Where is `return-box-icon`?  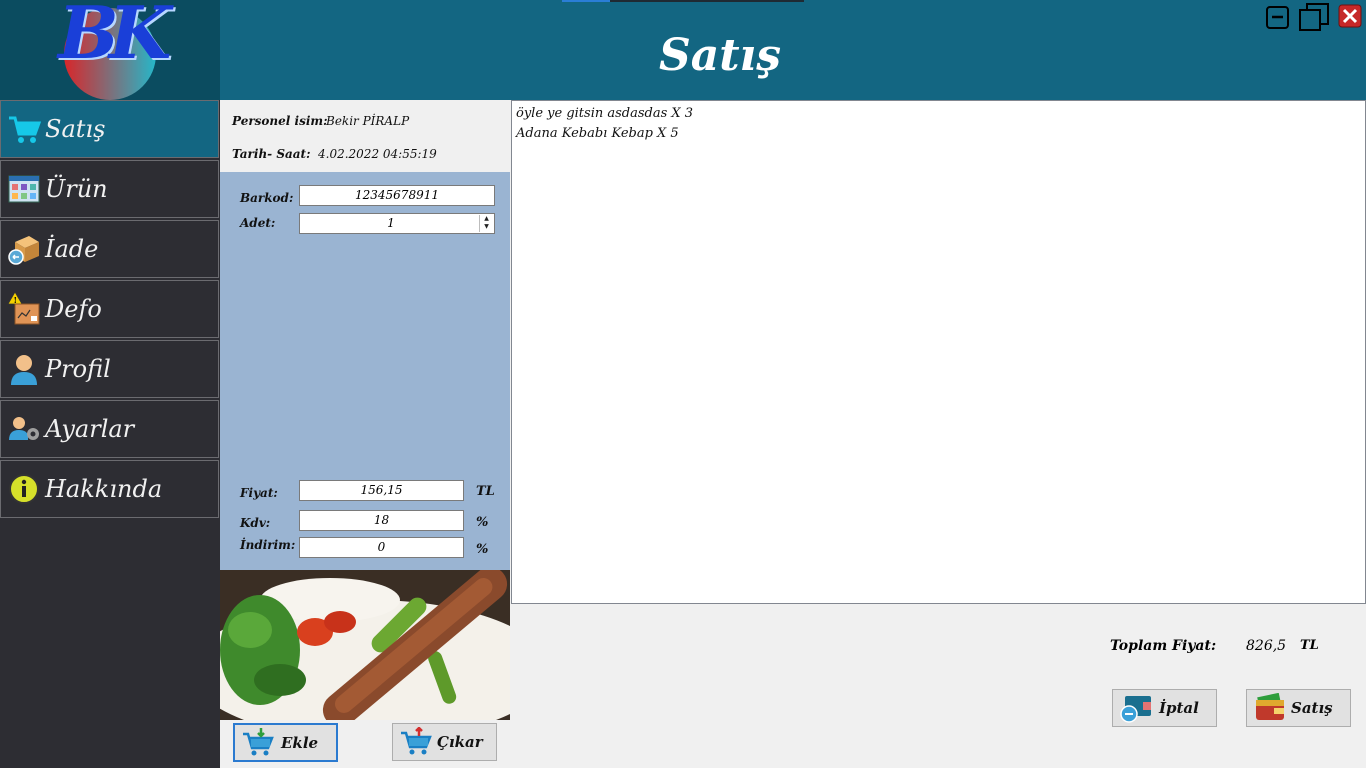
return-box-icon is located at coordinates (24, 249).